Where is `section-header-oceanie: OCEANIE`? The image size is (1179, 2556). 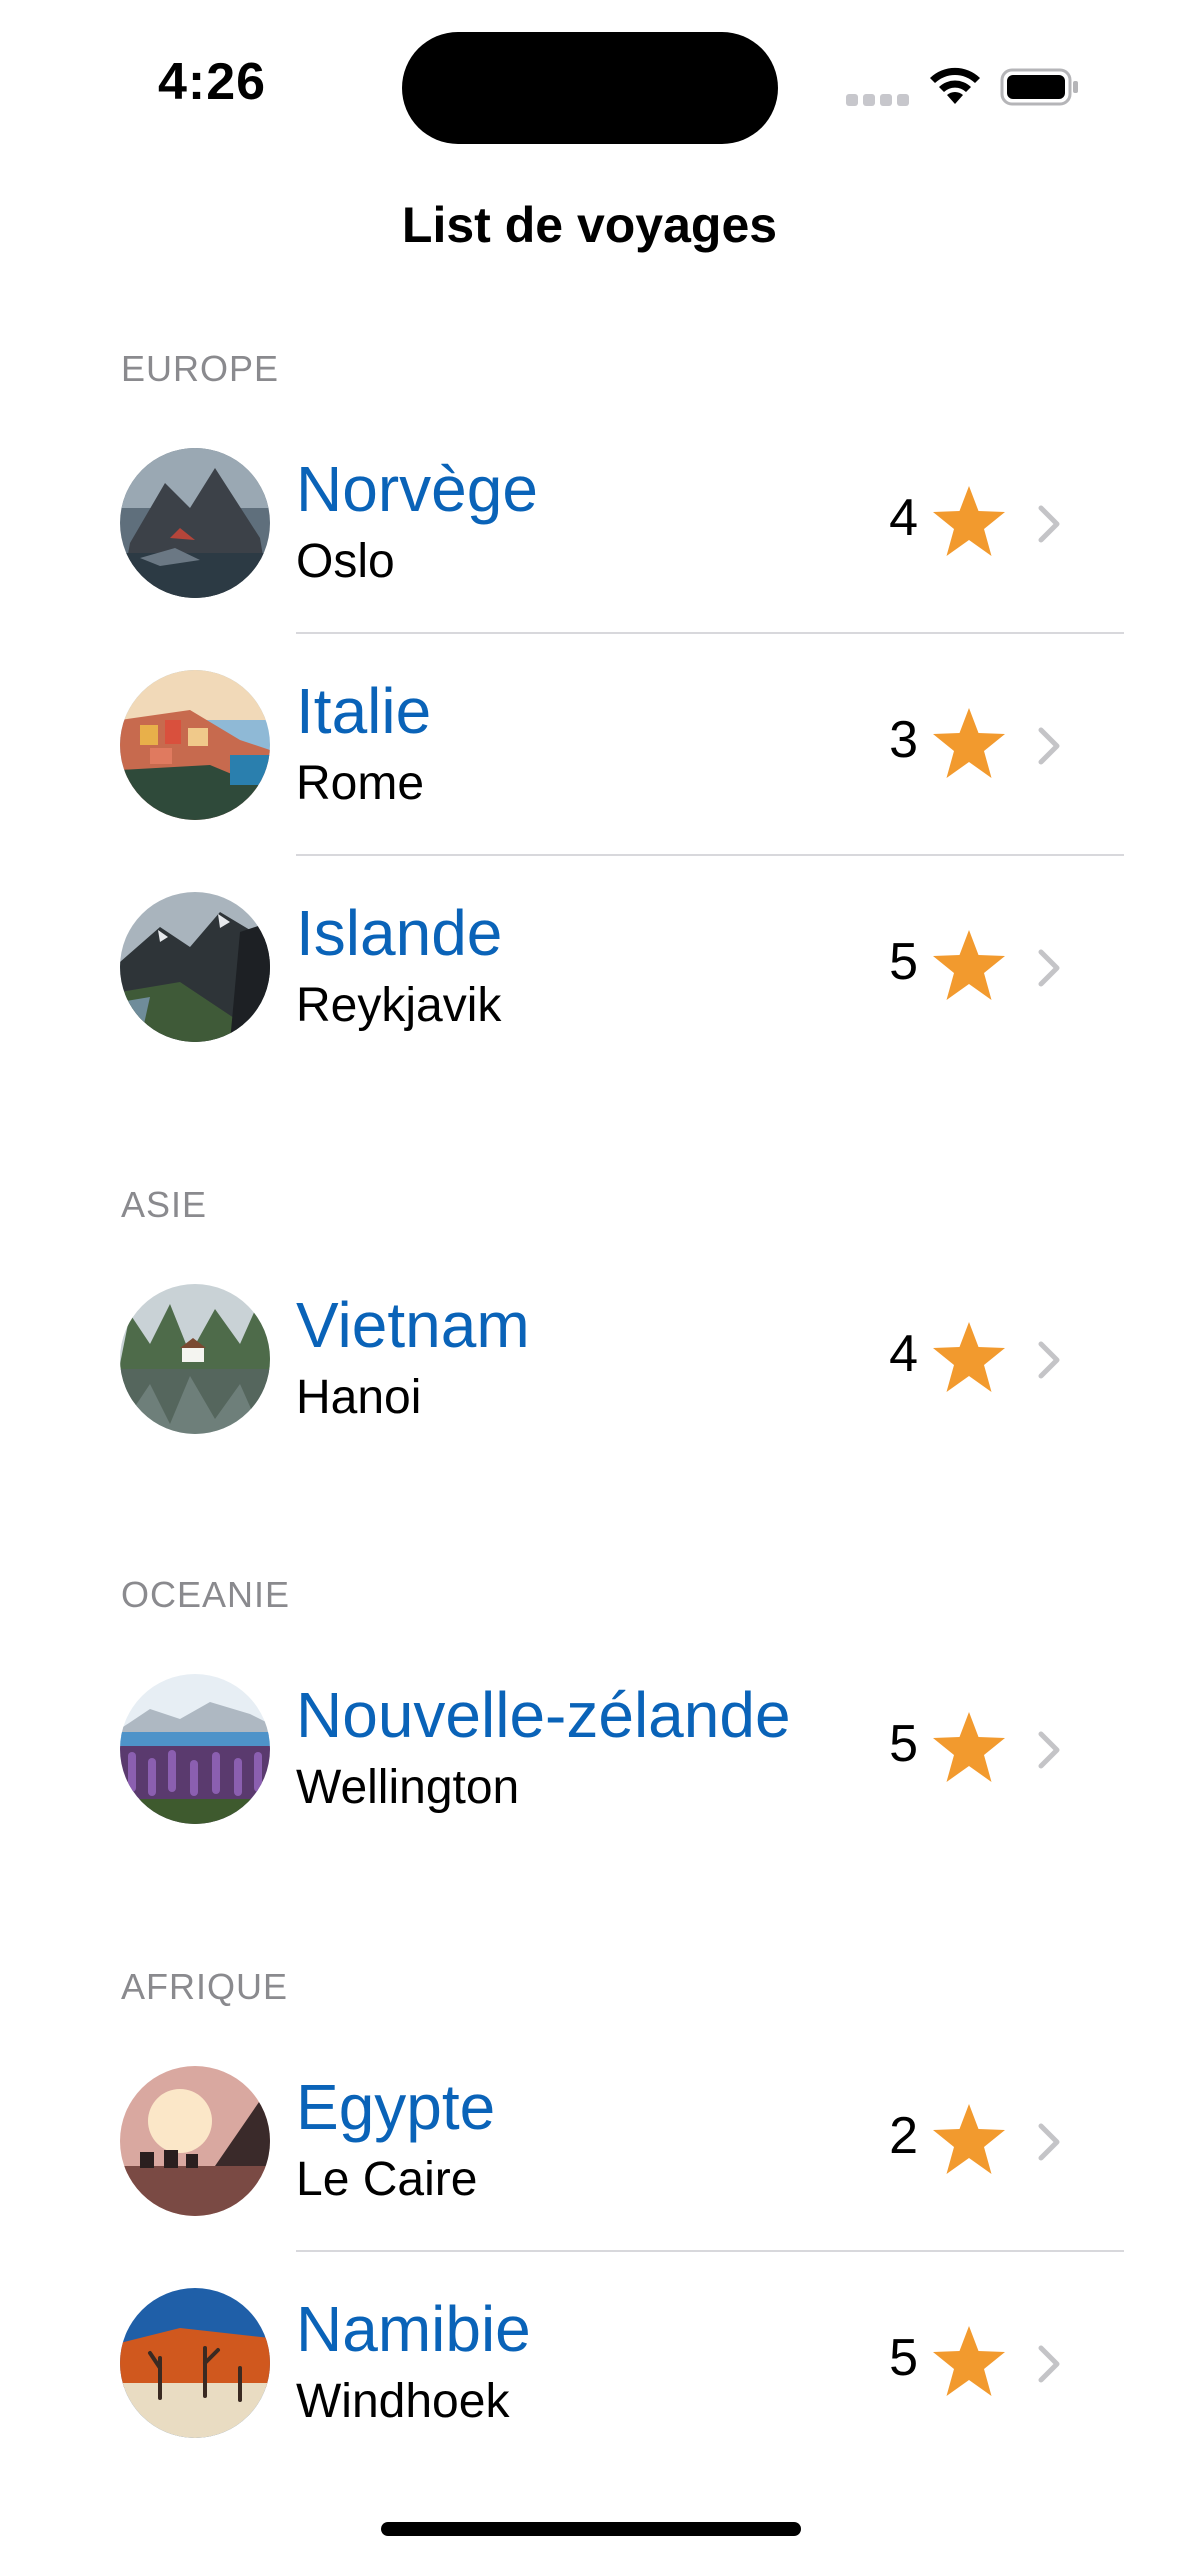
section-header-oceanie: OCEANIE is located at coordinates (206, 1594).